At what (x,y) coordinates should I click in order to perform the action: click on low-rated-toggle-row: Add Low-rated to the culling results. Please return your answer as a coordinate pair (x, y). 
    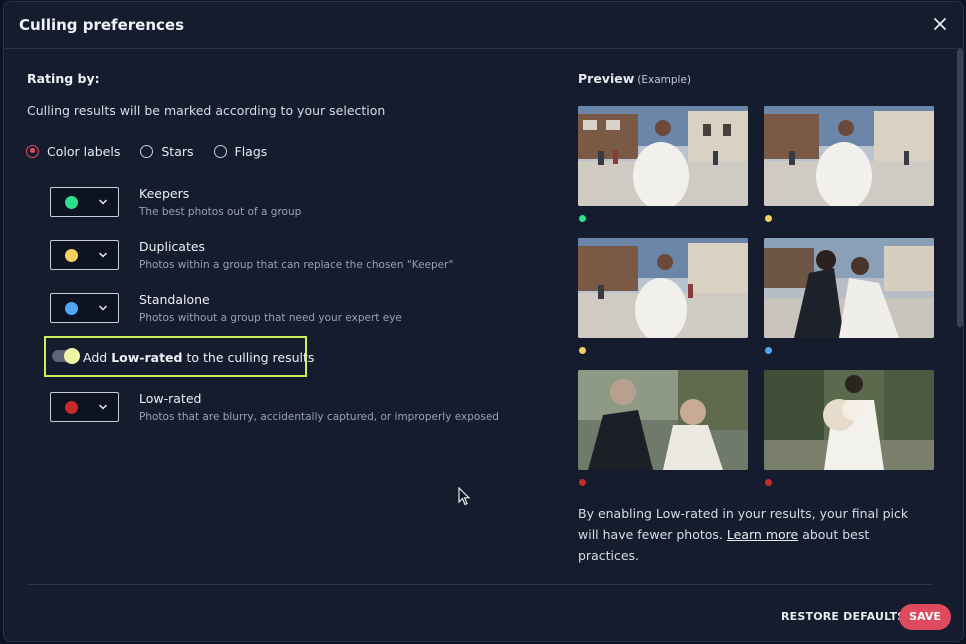
    Looking at the image, I should click on (179, 356).